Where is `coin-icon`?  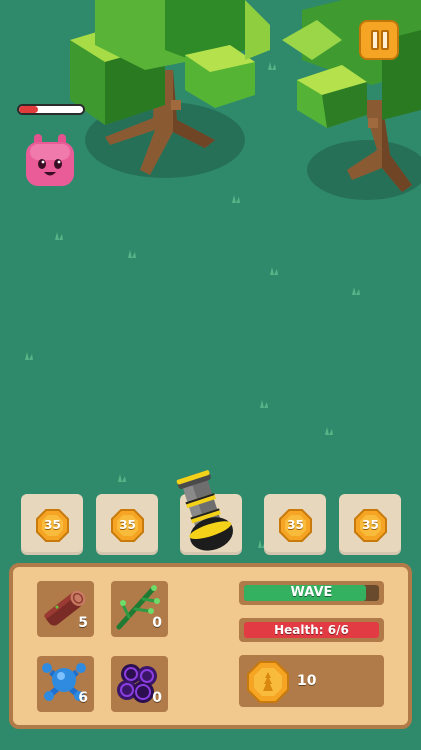 coin-icon is located at coordinates (268, 682).